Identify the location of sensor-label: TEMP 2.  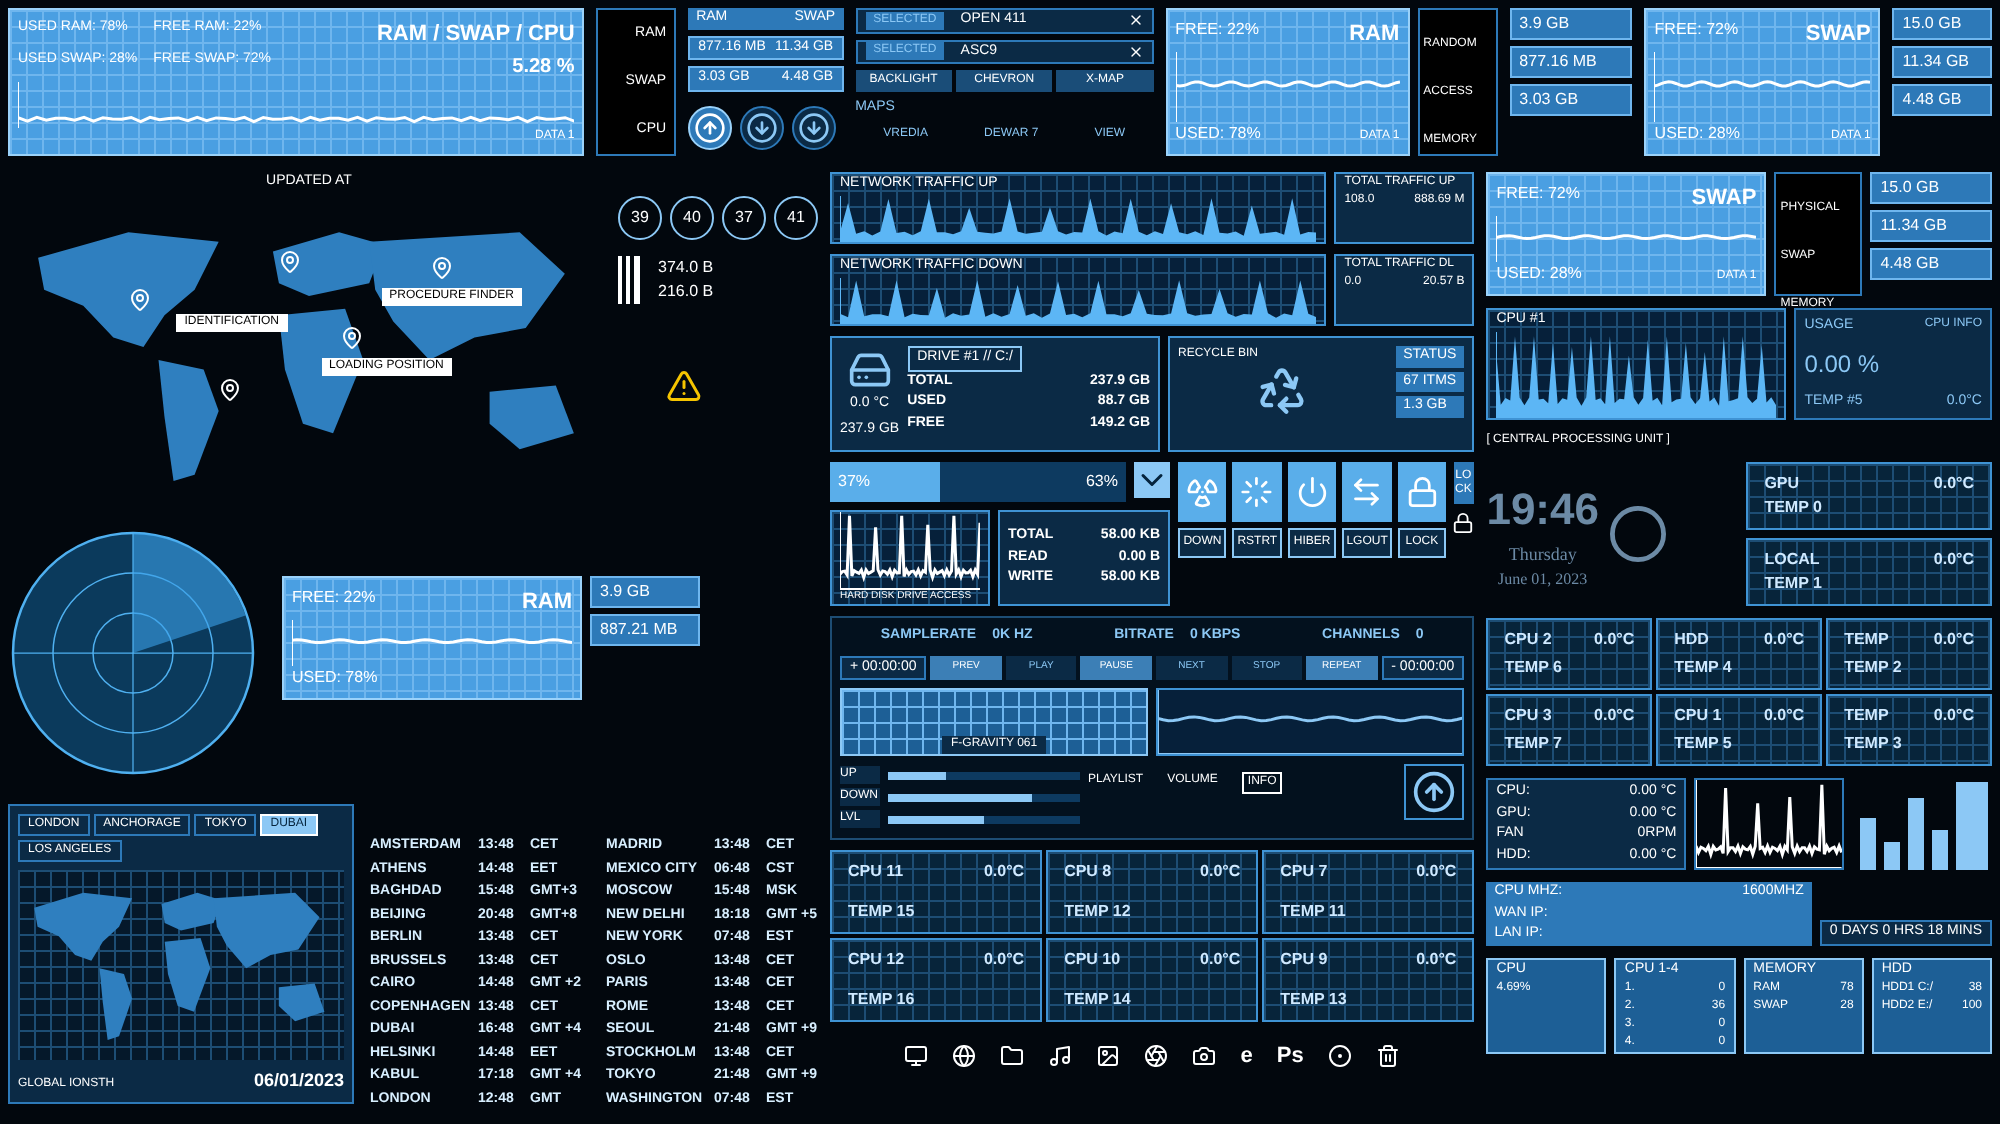
(1874, 668).